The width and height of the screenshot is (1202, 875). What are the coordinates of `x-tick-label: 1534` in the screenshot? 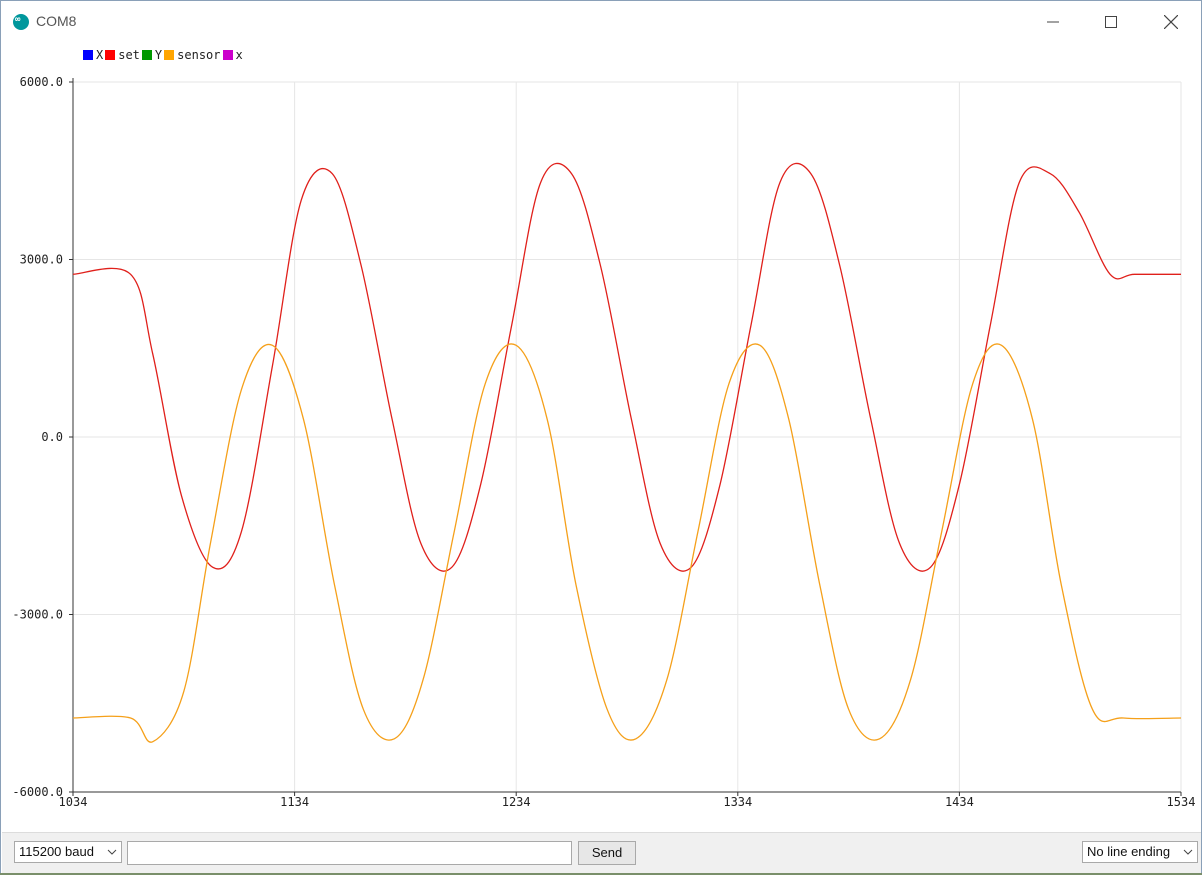 It's located at (1181, 802).